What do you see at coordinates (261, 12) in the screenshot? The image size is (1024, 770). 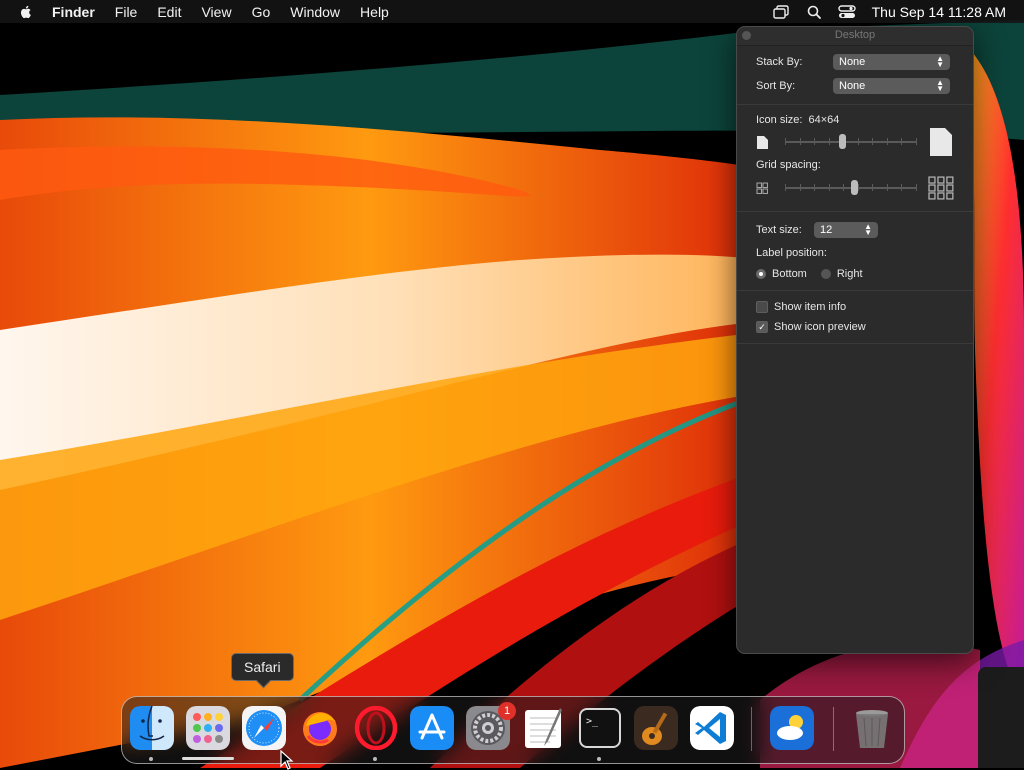 I see `menu-go: Go` at bounding box center [261, 12].